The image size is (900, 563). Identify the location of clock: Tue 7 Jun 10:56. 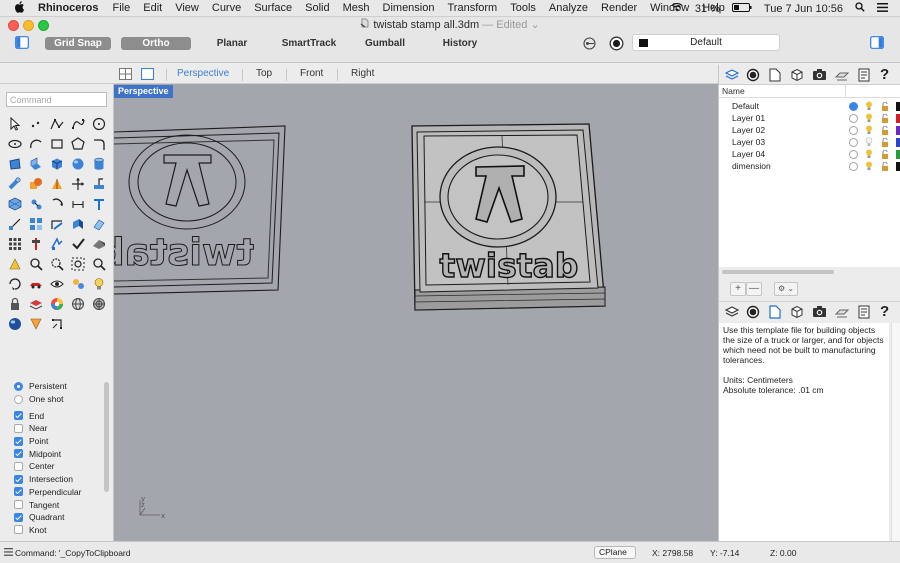
(803, 9).